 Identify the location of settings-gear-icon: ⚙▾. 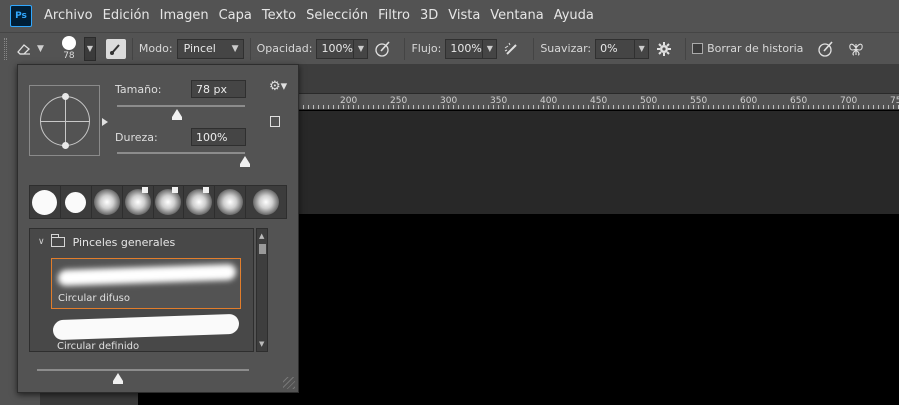
(278, 86).